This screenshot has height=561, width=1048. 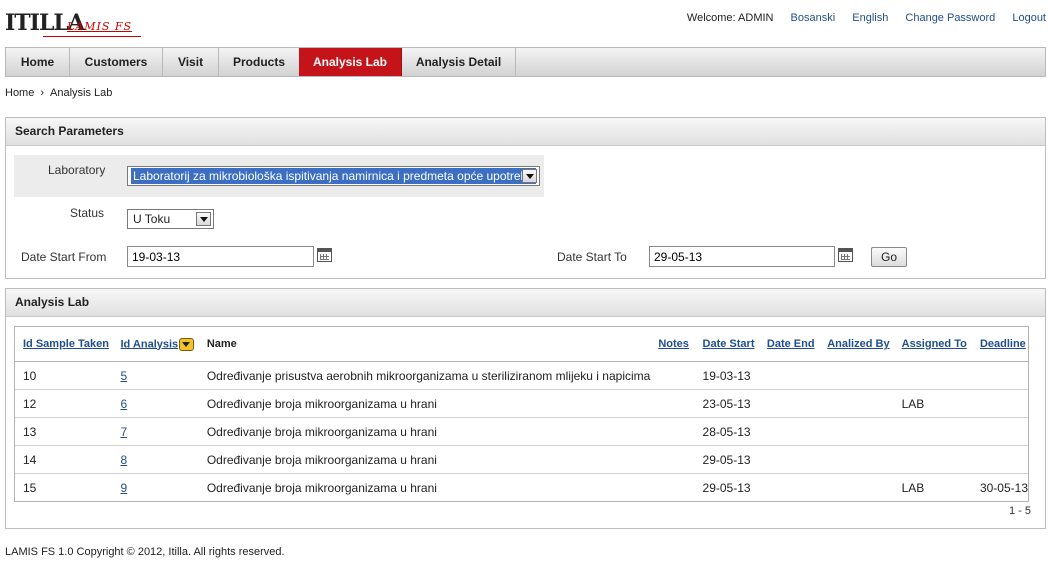 I want to click on analysis-link: 5, so click(x=123, y=376).